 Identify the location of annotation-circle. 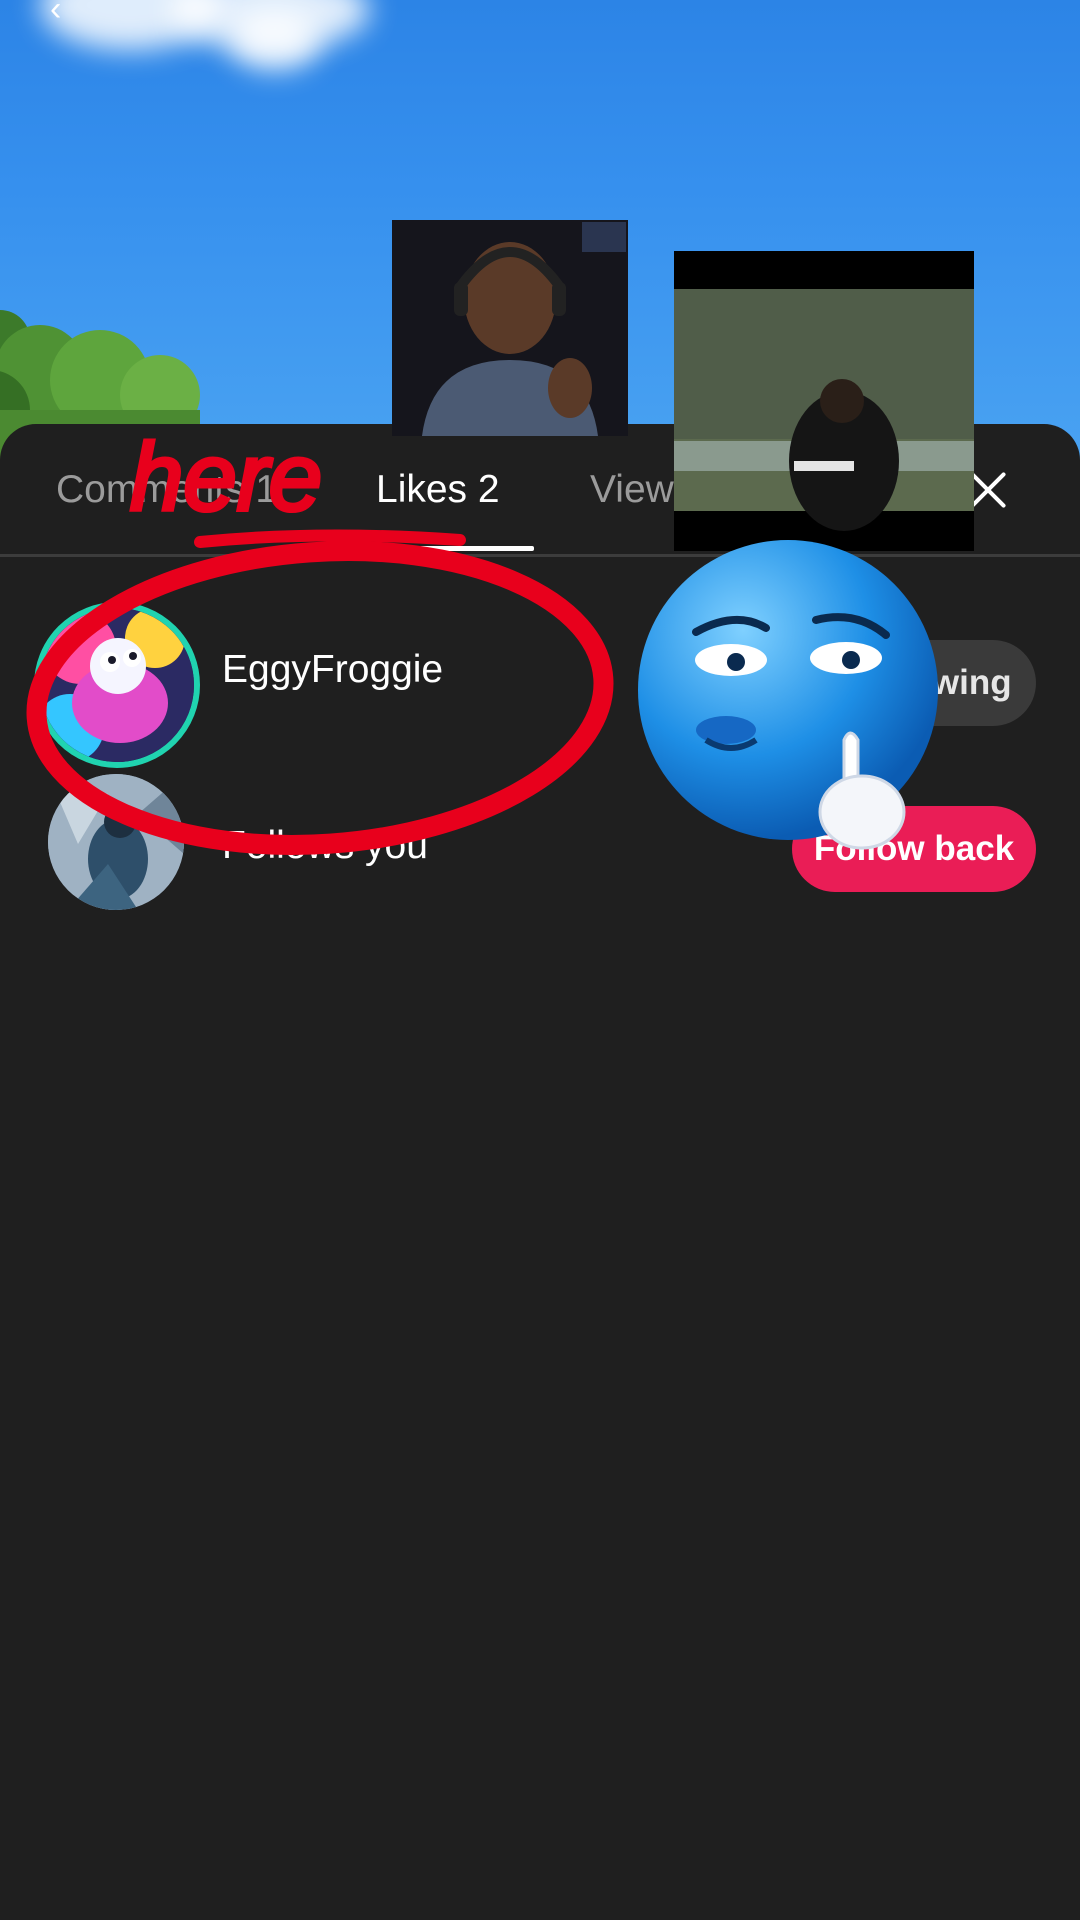
(320, 698).